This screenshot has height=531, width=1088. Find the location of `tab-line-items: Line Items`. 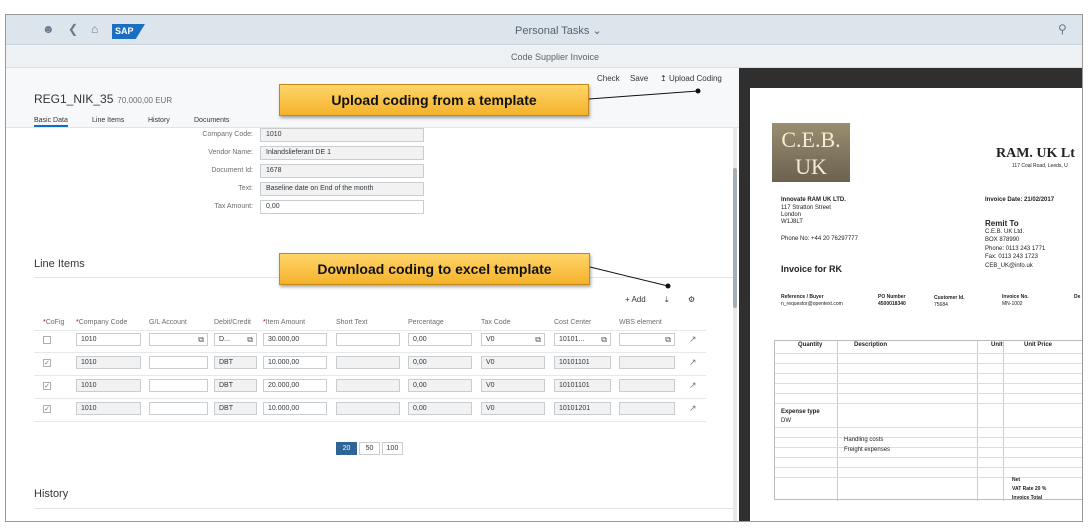

tab-line-items: Line Items is located at coordinates (108, 120).